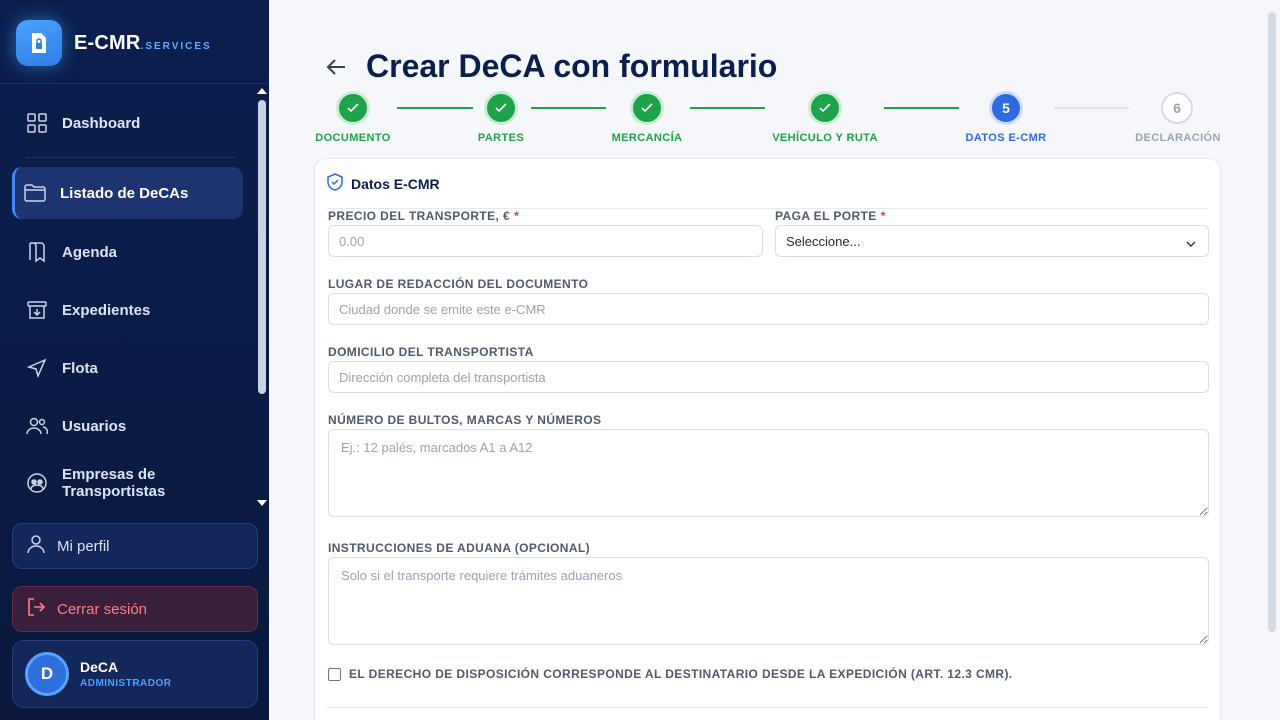 Image resolution: width=1280 pixels, height=720 pixels. What do you see at coordinates (768, 601) in the screenshot?
I see `customs-textarea` at bounding box center [768, 601].